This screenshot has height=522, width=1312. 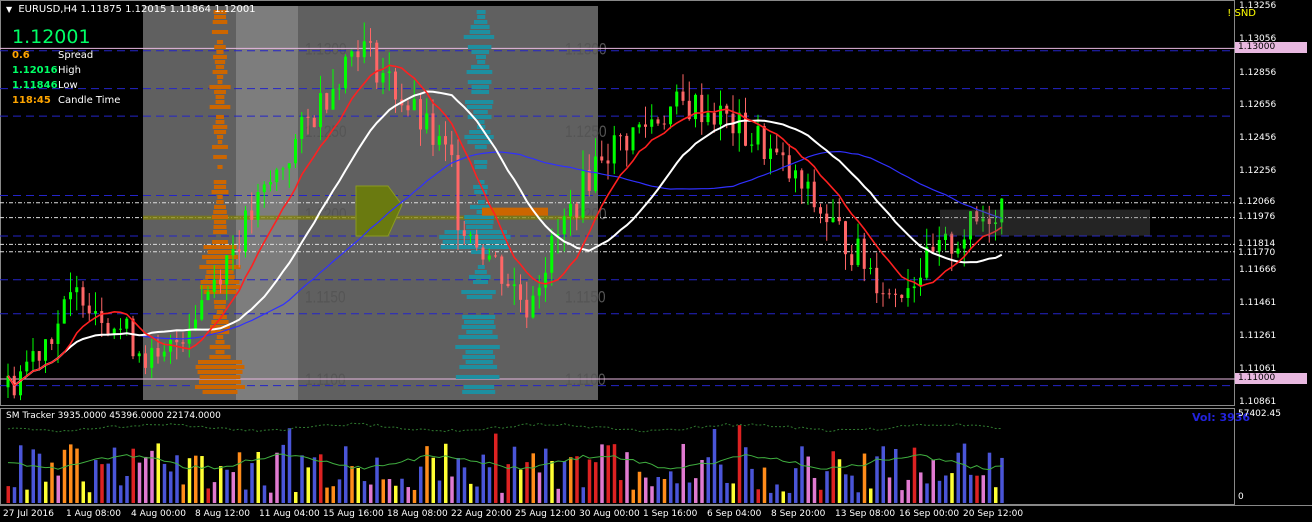 I want to click on volume-axis-max: 57402.45, so click(x=1259, y=414).